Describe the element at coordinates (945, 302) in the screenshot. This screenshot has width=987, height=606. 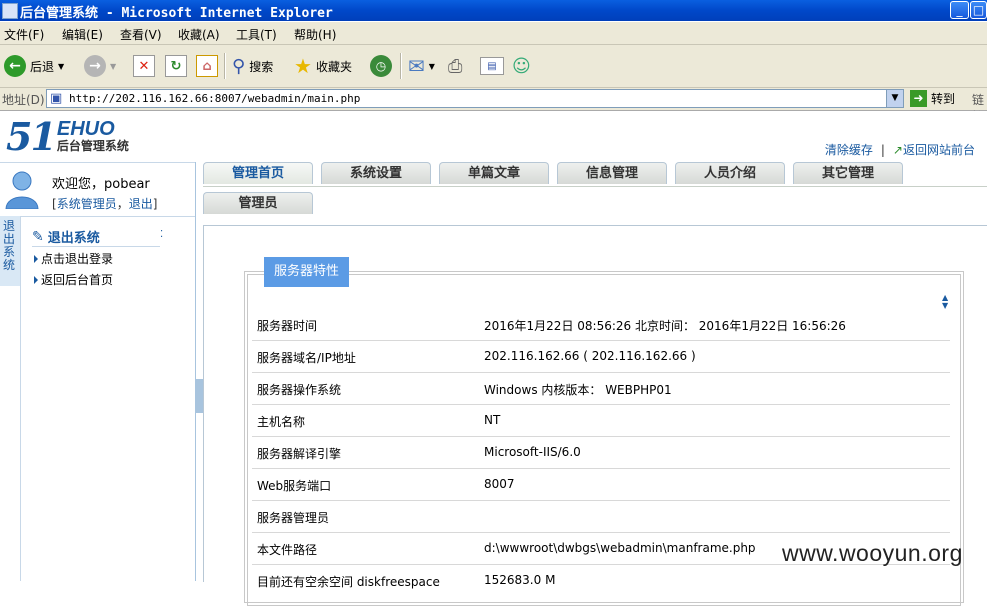
I see `scroll-arrows-icon: ▲ ▼` at that location.